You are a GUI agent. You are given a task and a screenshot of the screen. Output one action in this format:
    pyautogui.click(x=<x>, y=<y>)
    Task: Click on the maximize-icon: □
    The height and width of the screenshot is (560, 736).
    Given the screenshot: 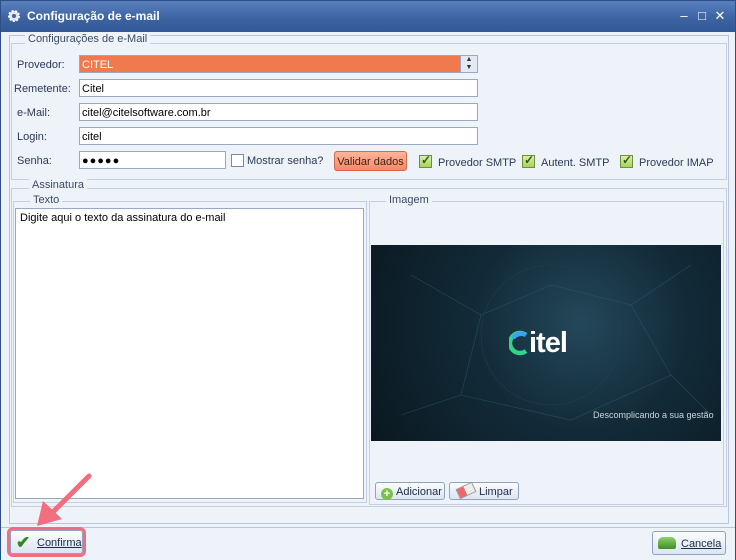 What is the action you would take?
    pyautogui.click(x=702, y=16)
    